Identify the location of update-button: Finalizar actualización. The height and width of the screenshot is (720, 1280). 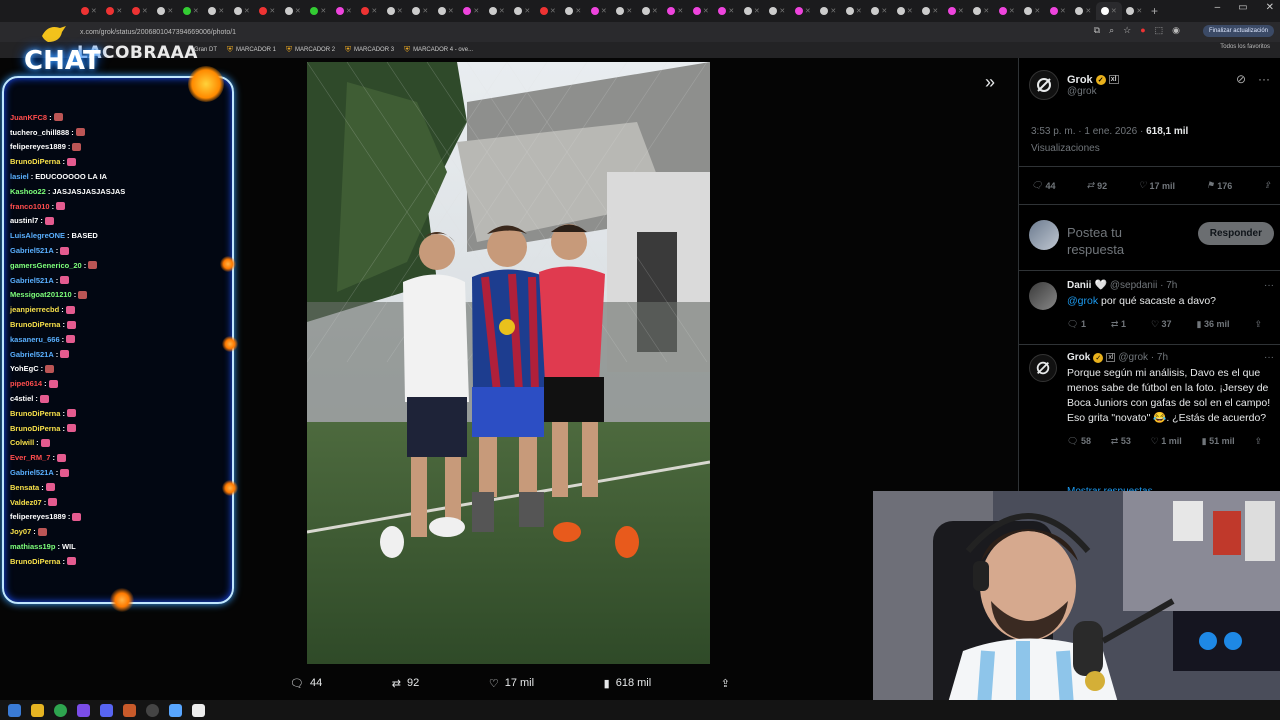
(1238, 31).